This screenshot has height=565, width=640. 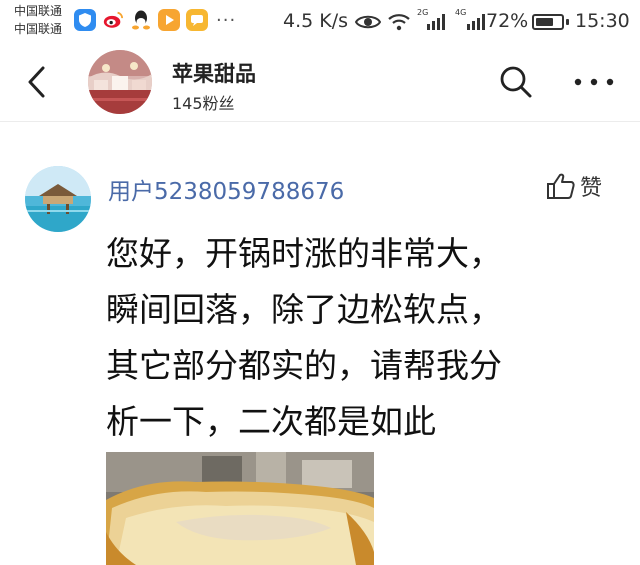 I want to click on system-icons: 2G 4G, so click(x=422, y=21).